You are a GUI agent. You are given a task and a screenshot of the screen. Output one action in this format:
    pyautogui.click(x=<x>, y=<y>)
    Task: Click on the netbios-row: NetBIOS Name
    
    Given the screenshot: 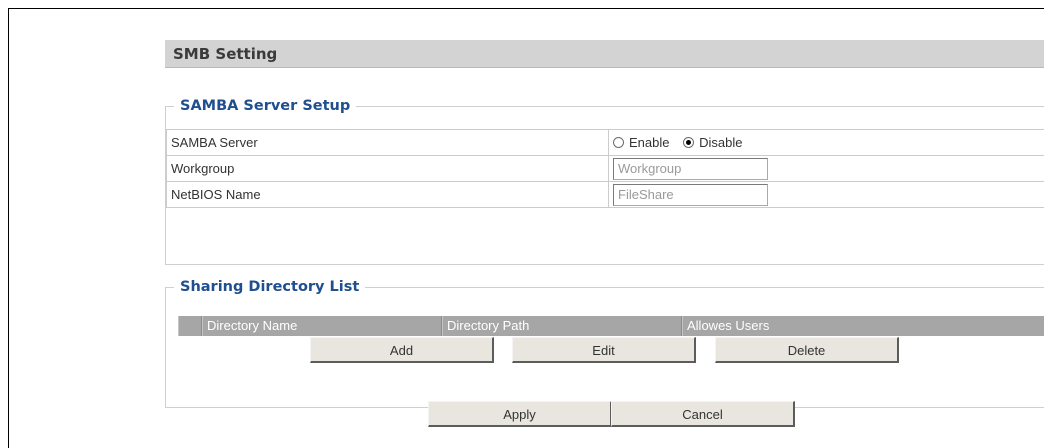 What is the action you would take?
    pyautogui.click(x=605, y=195)
    